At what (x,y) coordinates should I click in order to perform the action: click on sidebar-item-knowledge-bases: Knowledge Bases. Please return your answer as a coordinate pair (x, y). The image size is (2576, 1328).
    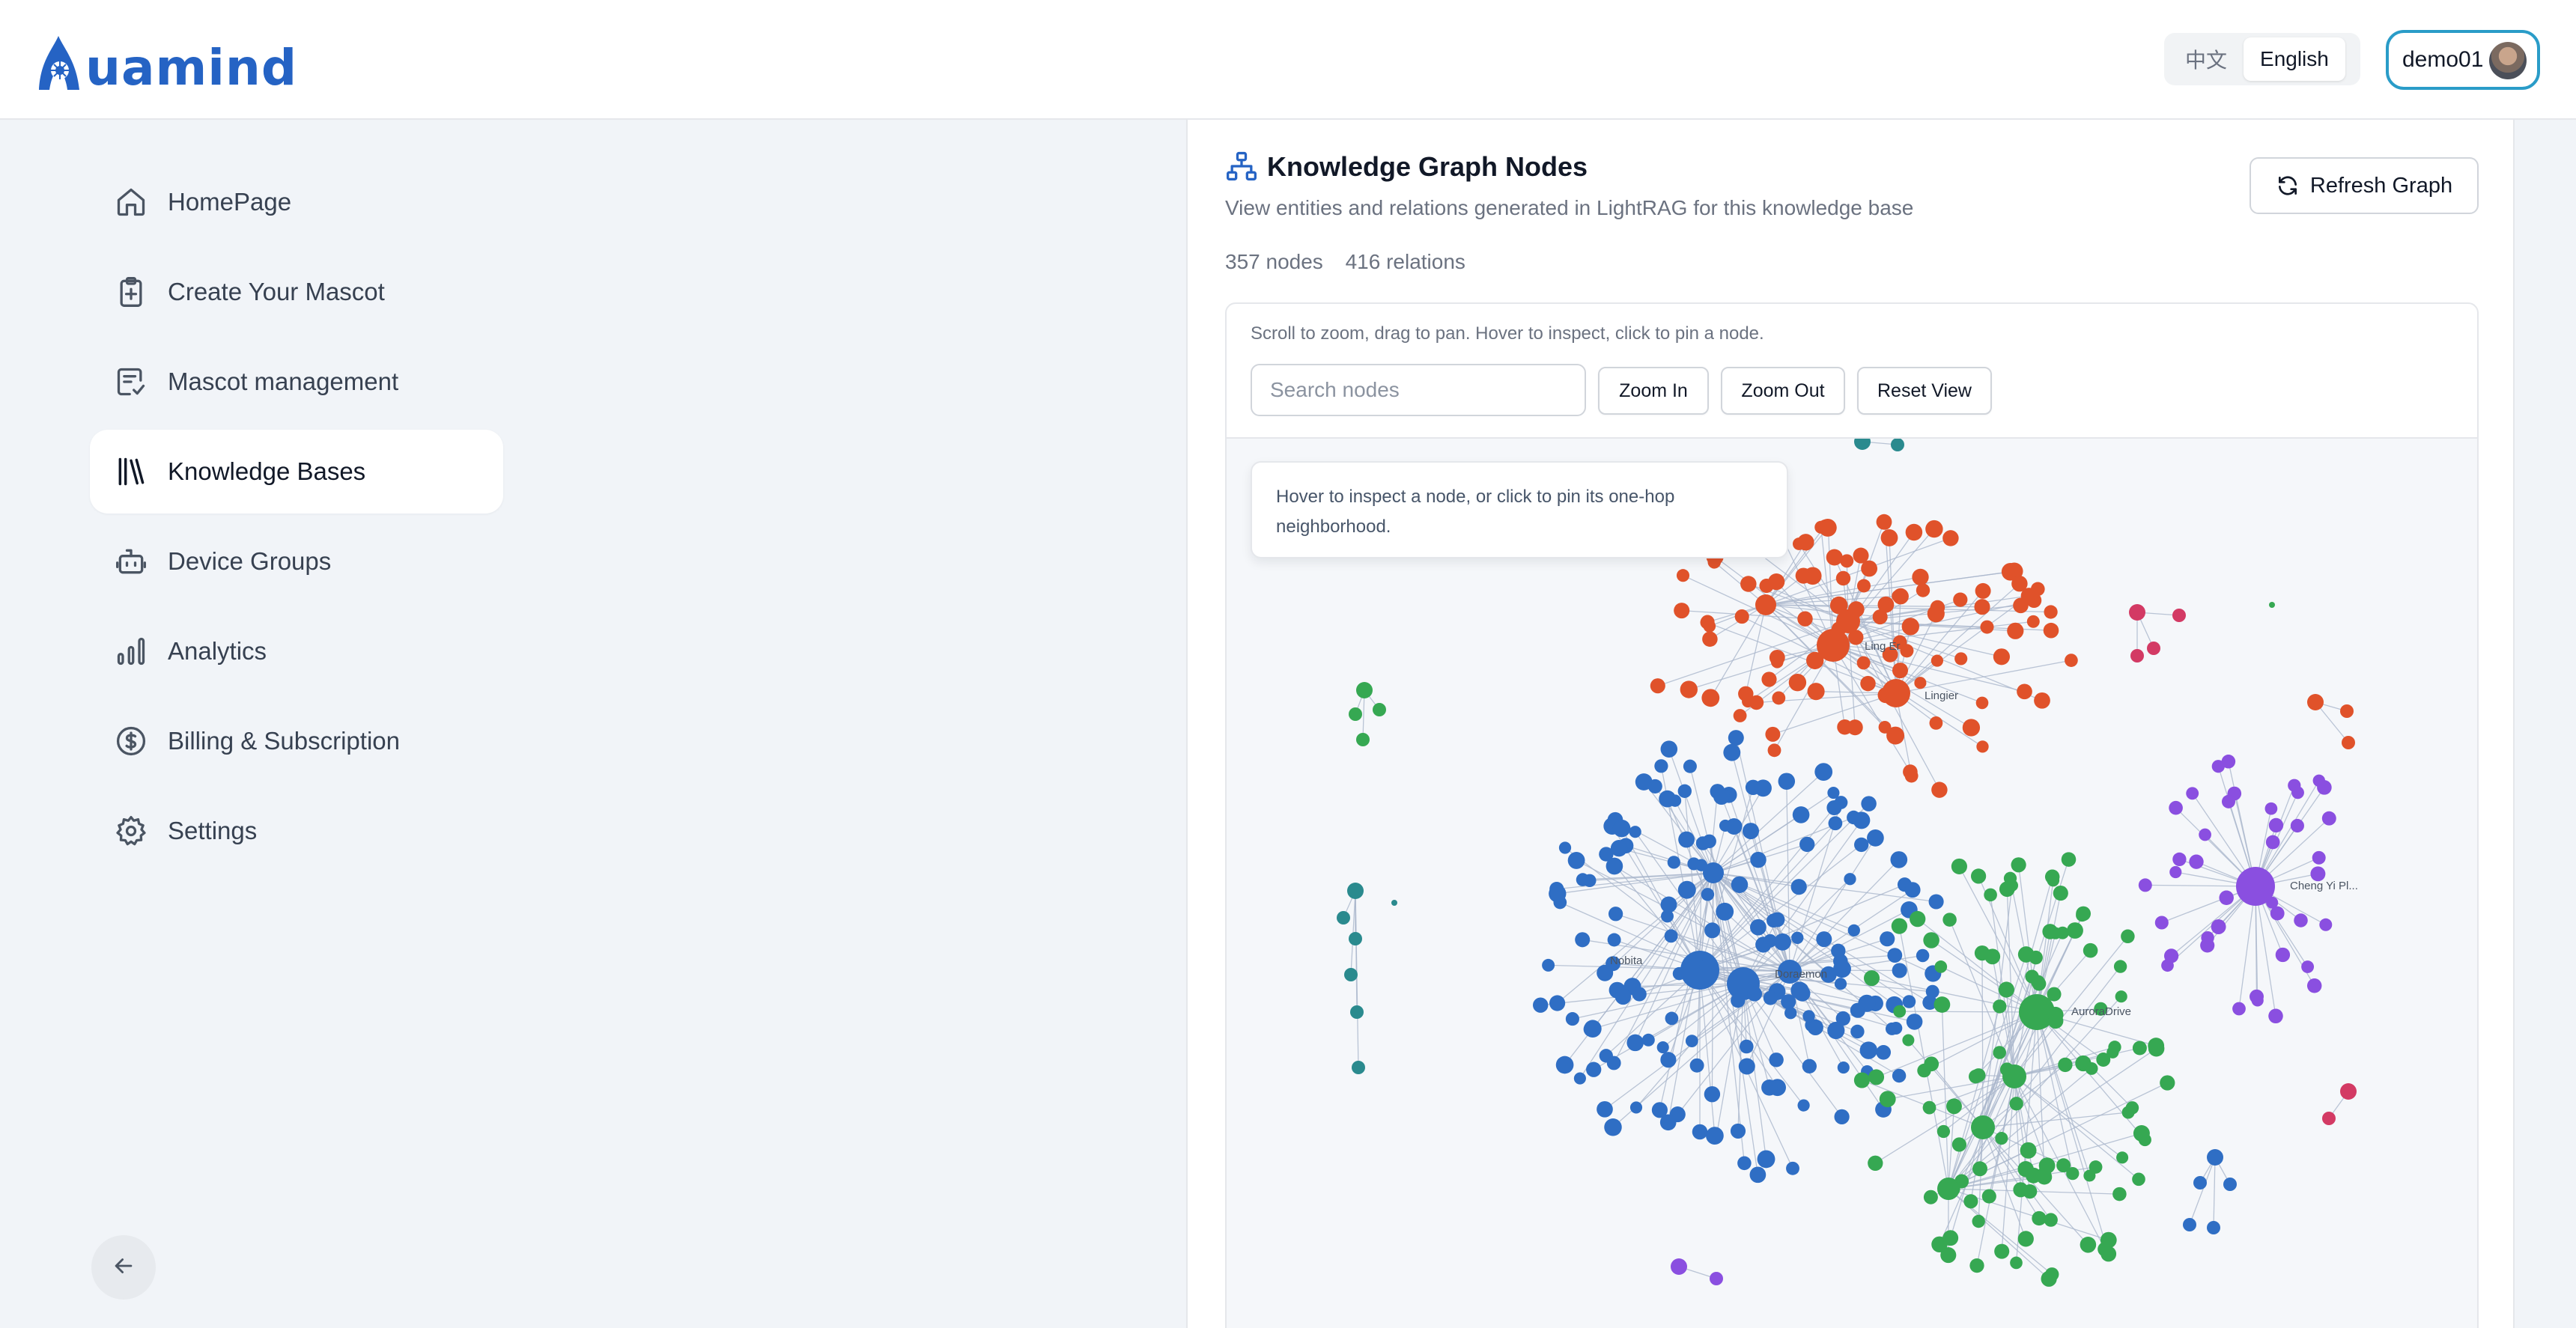
    Looking at the image, I should click on (296, 472).